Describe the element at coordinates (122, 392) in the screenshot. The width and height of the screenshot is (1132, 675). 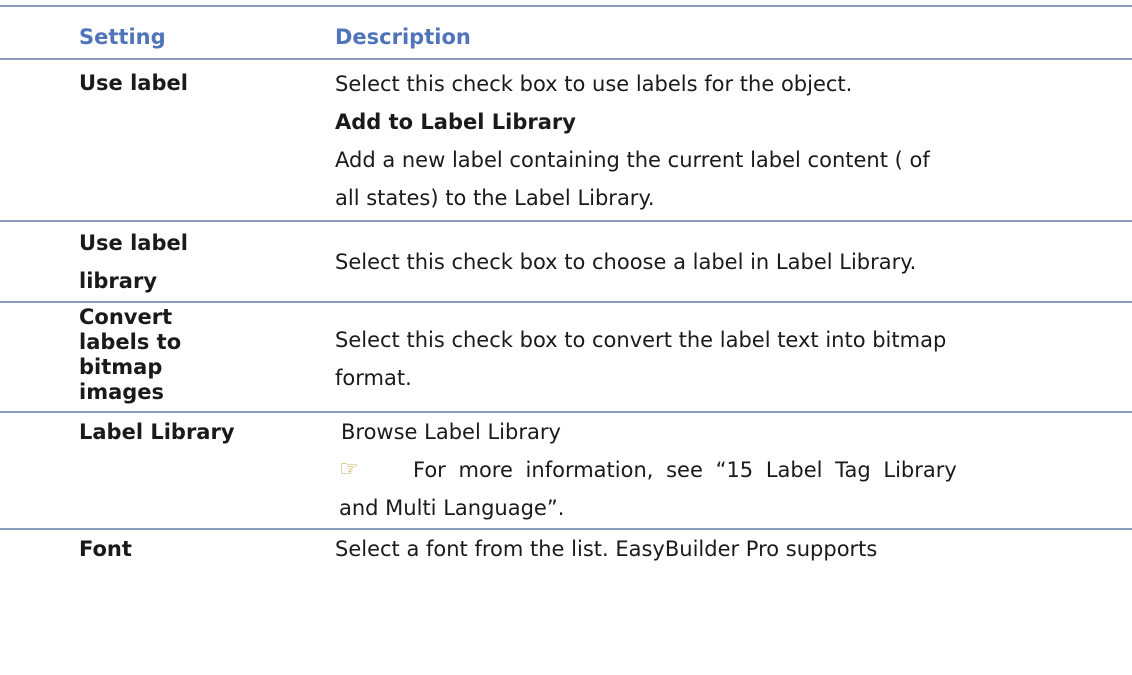
I see `setting-line: images` at that location.